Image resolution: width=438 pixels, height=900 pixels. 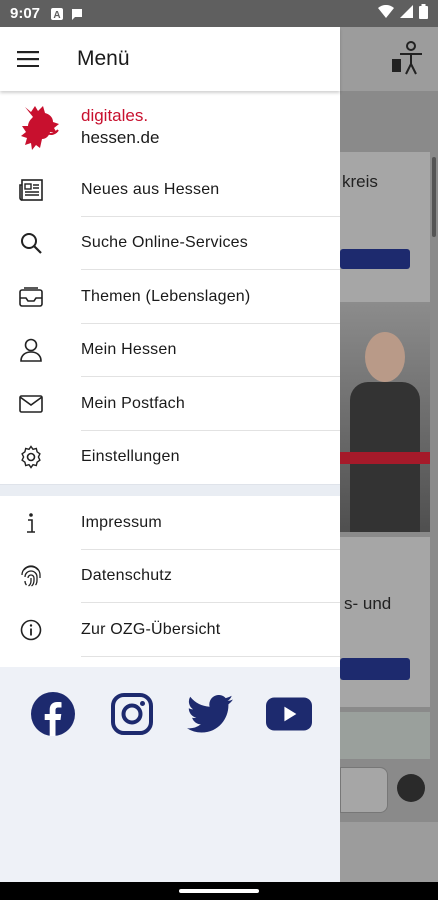 I want to click on secondary-menu: Impressum Datenschutz Zur OZG-Übersicht, so click(x=170, y=576).